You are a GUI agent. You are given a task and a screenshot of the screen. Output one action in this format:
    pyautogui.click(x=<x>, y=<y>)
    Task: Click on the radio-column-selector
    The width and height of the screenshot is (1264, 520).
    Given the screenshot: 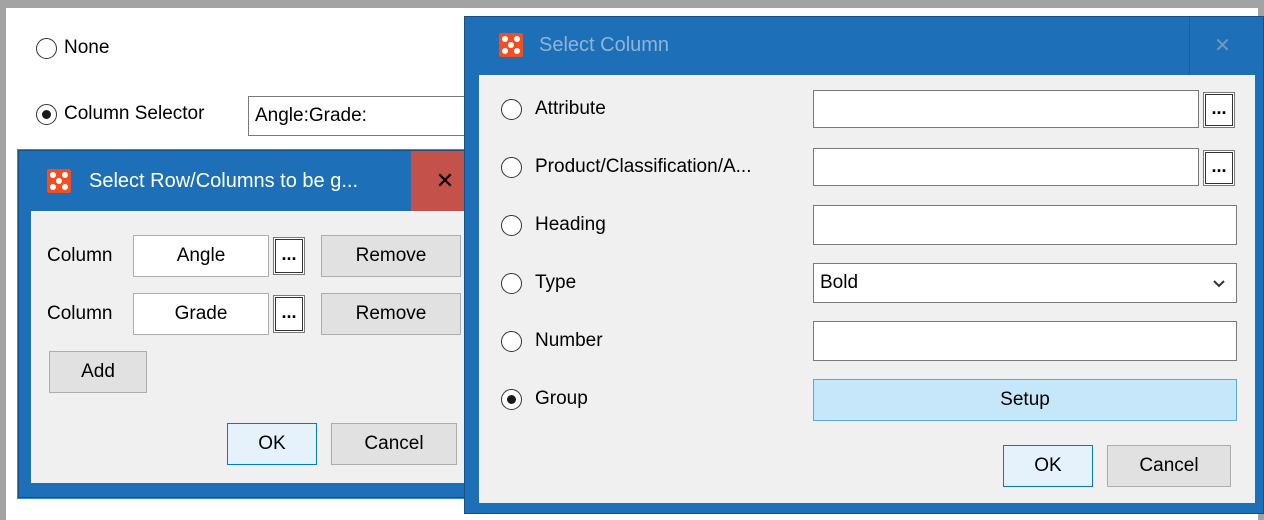 What is the action you would take?
    pyautogui.click(x=46, y=114)
    